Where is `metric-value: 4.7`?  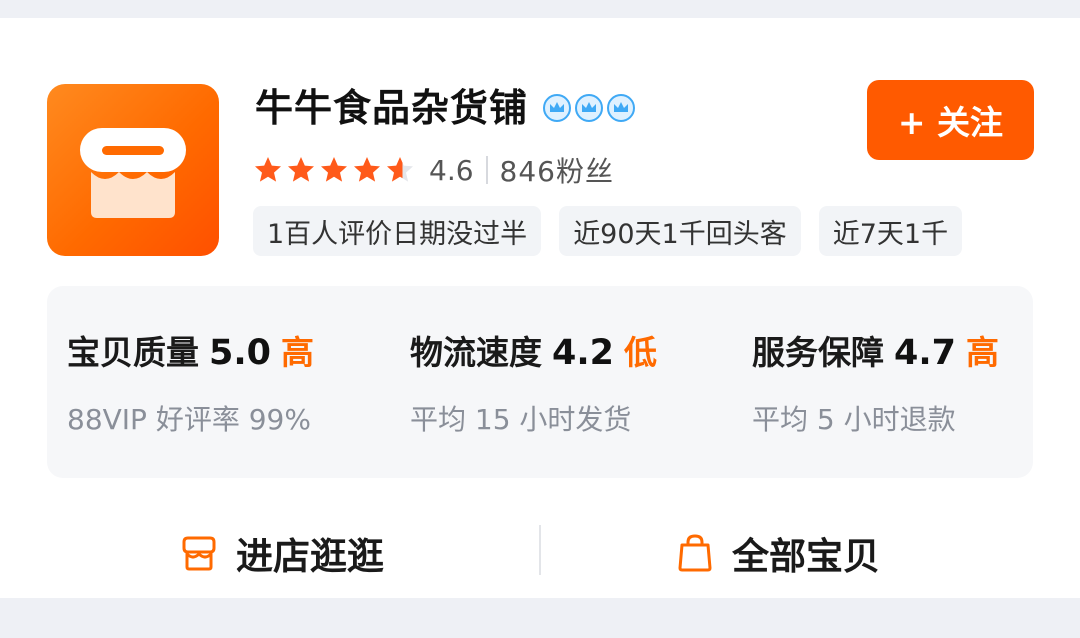
metric-value: 4.7 is located at coordinates (925, 353).